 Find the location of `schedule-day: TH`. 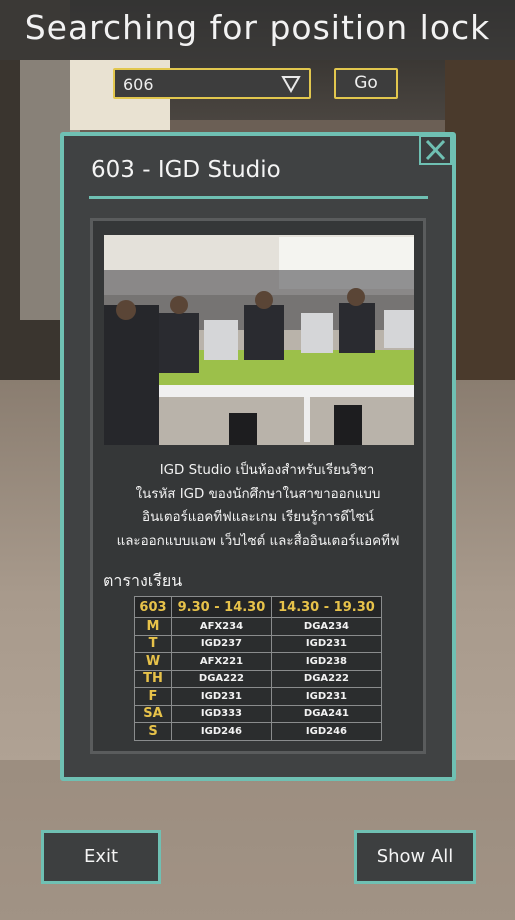

schedule-day: TH is located at coordinates (153, 678).